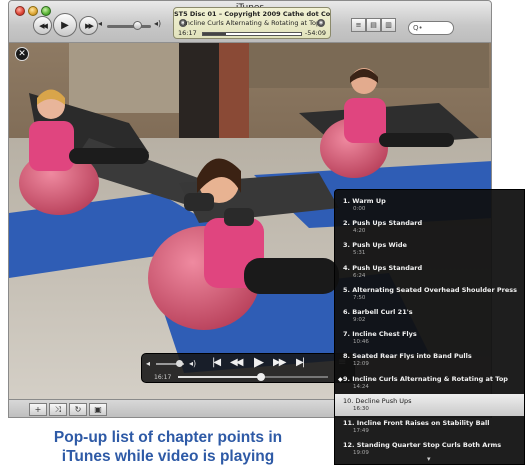 The image size is (525, 465). I want to click on chapter-time: 6:24, so click(359, 275).